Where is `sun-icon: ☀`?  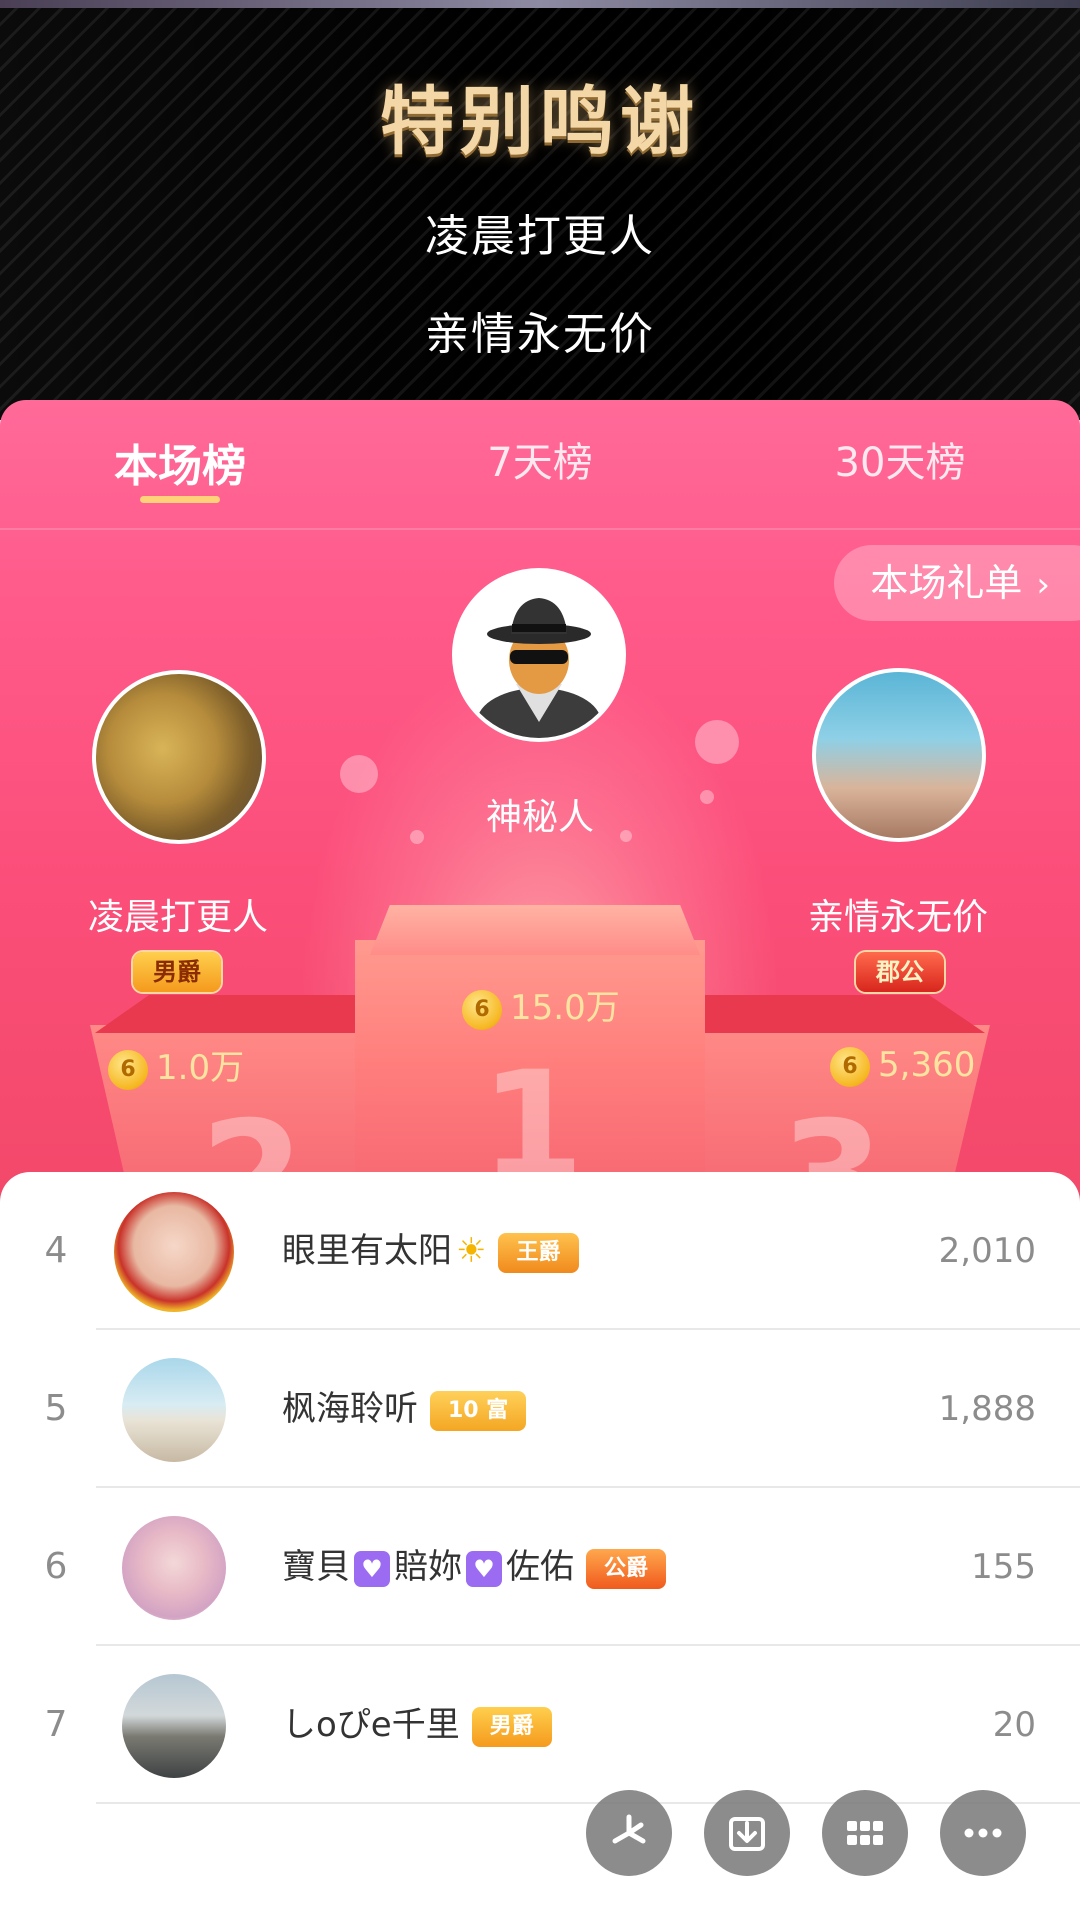
sun-icon: ☀ is located at coordinates (471, 1251).